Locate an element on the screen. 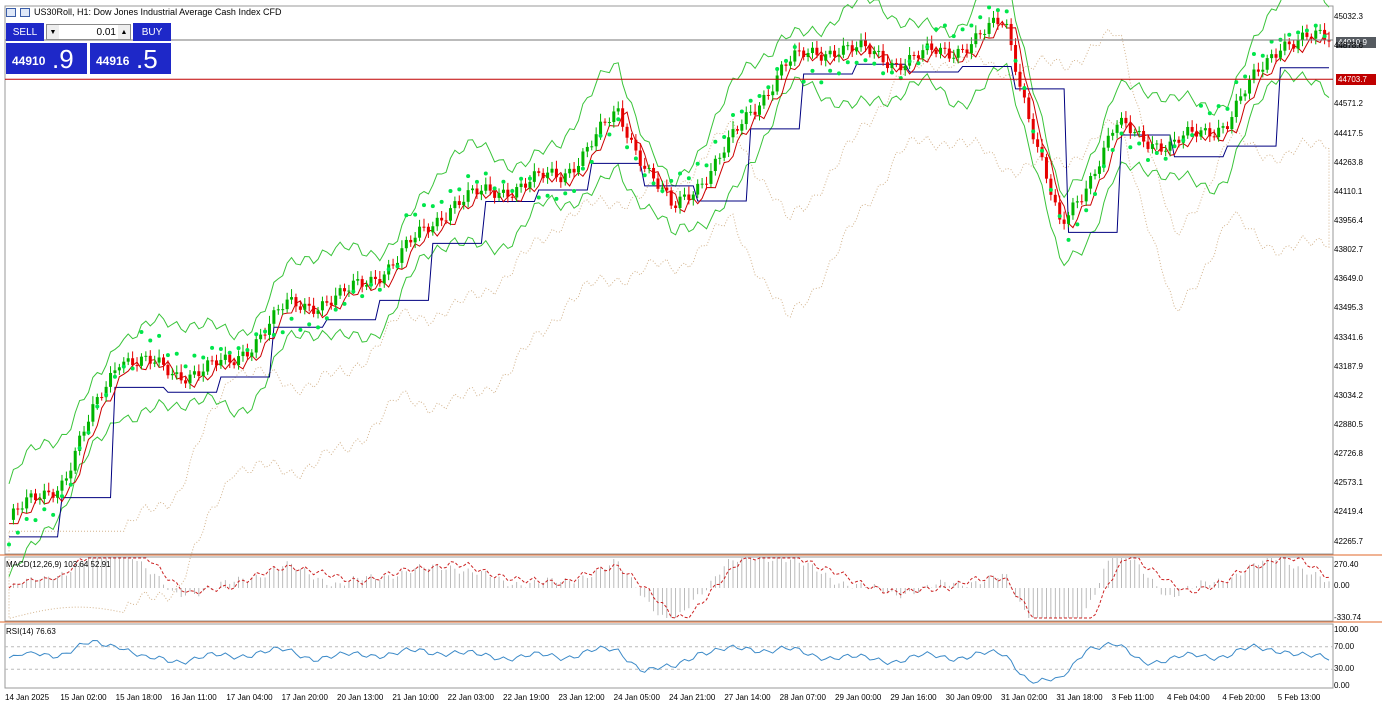  lot-decrease-icon: ▼ is located at coordinates (53, 32).